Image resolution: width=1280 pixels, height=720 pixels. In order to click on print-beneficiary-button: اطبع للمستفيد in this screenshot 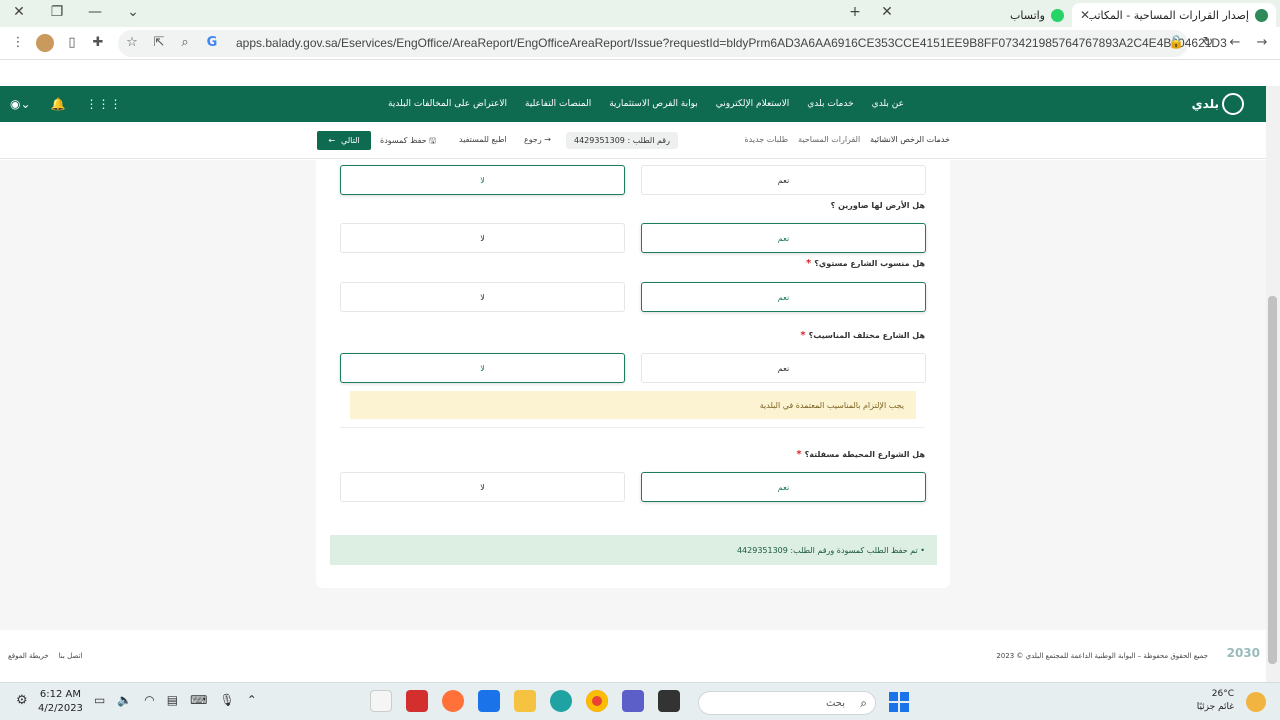, I will do `click(483, 139)`.